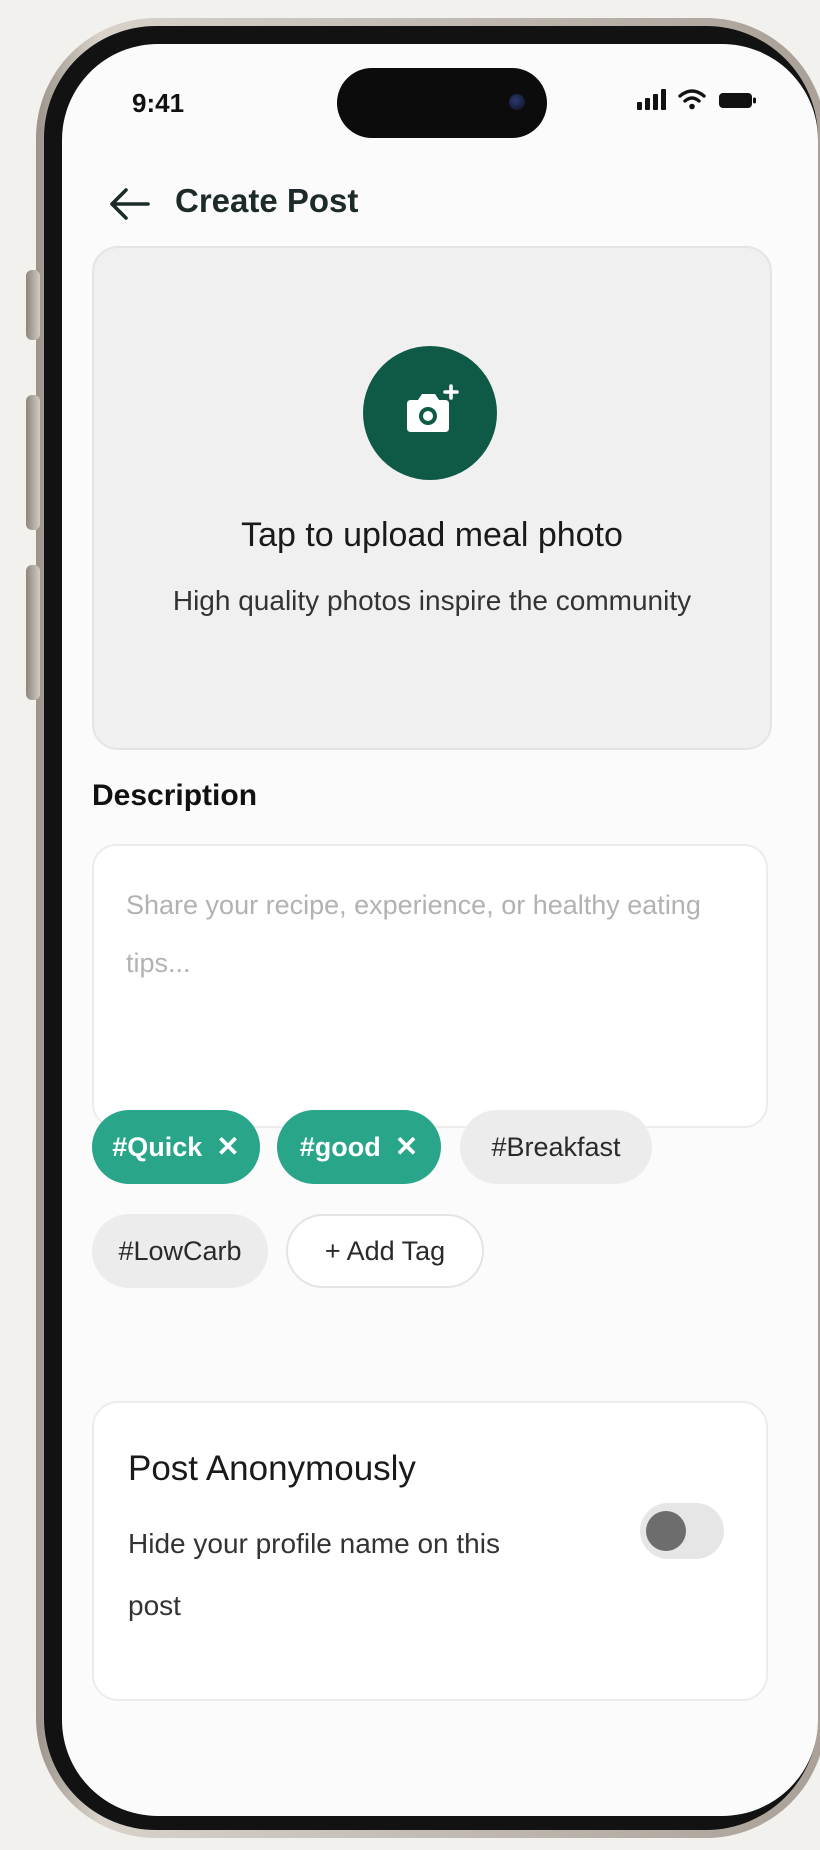  I want to click on side-button-volume-up, so click(33, 462).